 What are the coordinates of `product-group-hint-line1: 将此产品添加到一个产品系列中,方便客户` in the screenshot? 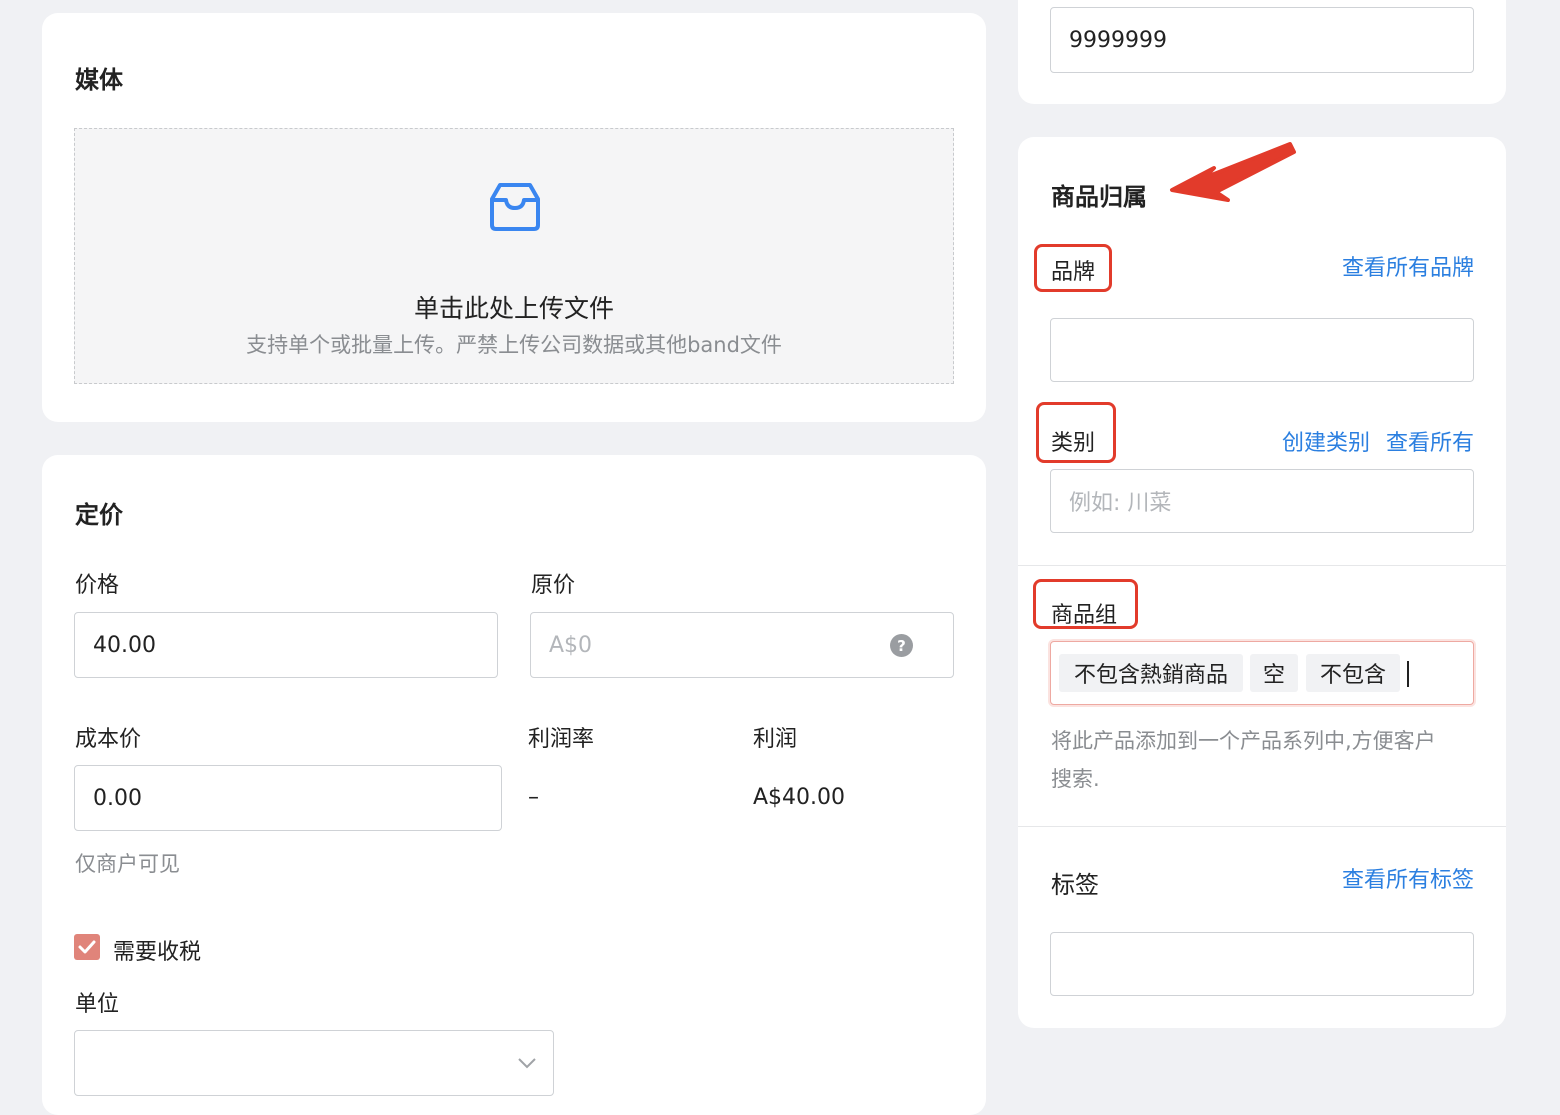 It's located at (1243, 741).